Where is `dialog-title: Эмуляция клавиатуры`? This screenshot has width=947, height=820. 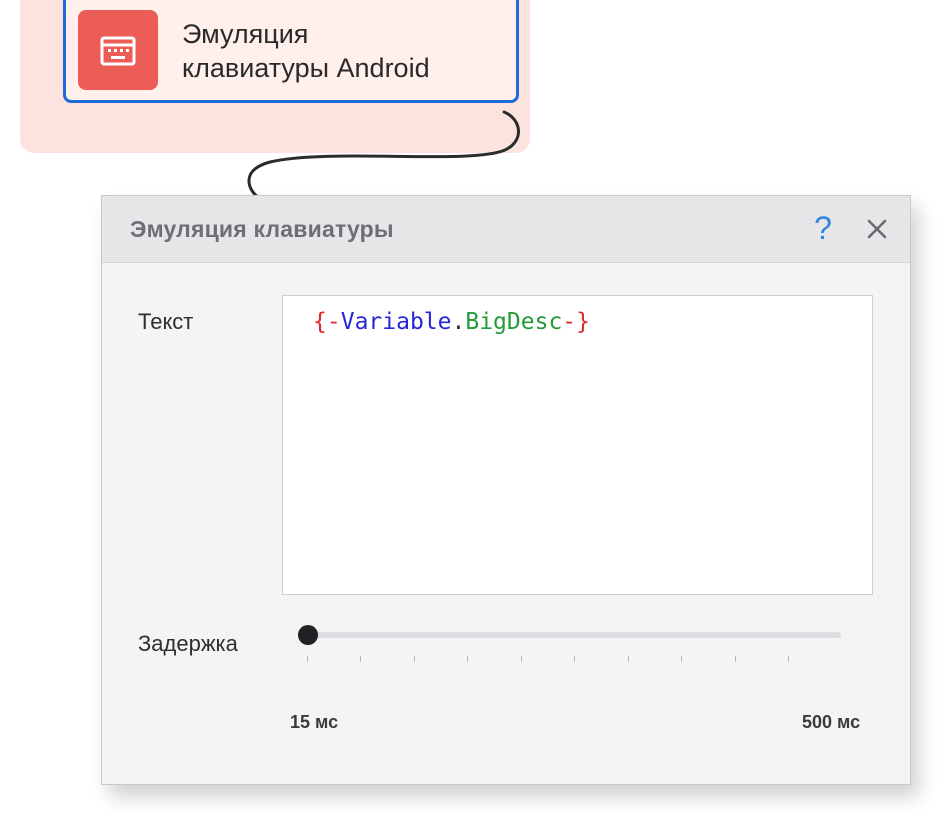 dialog-title: Эмуляция клавиатуры is located at coordinates (262, 229).